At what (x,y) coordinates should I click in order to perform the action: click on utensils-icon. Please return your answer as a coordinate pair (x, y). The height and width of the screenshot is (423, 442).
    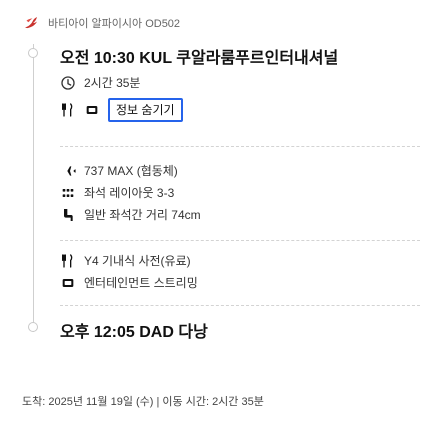
    Looking at the image, I should click on (68, 110).